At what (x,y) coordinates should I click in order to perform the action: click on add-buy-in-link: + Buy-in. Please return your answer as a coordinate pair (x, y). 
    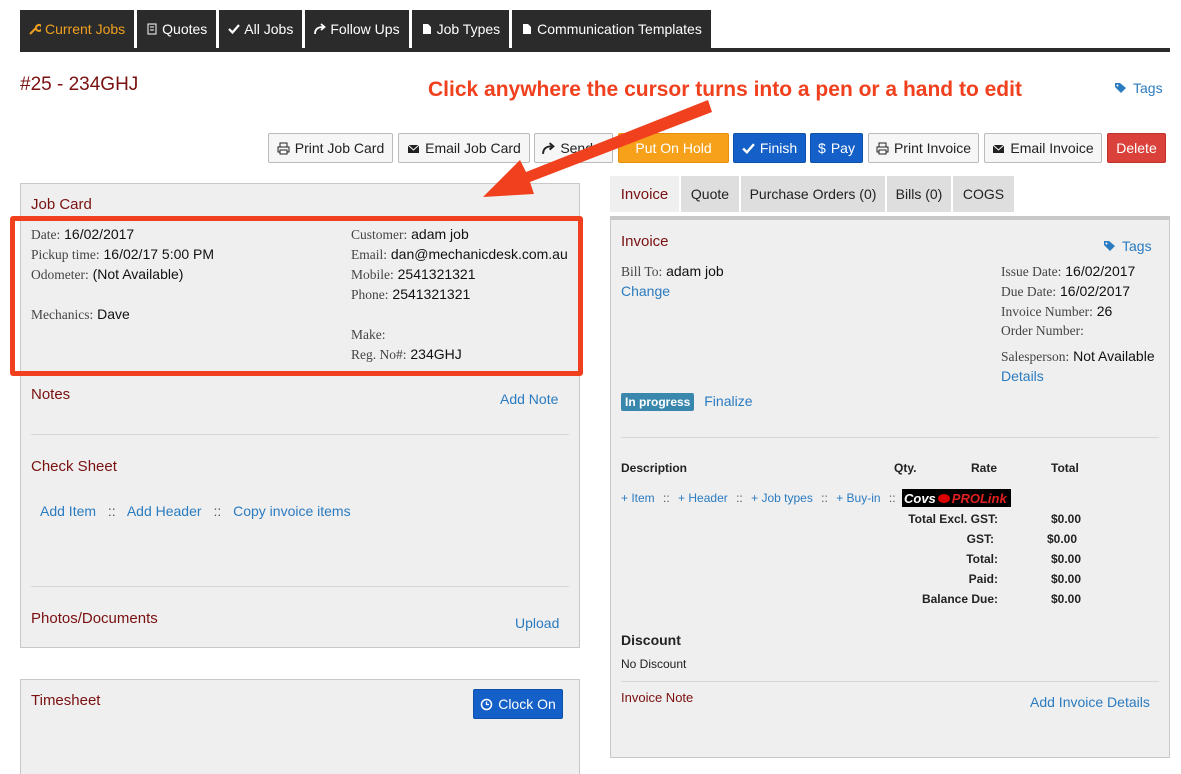
    Looking at the image, I should click on (858, 498).